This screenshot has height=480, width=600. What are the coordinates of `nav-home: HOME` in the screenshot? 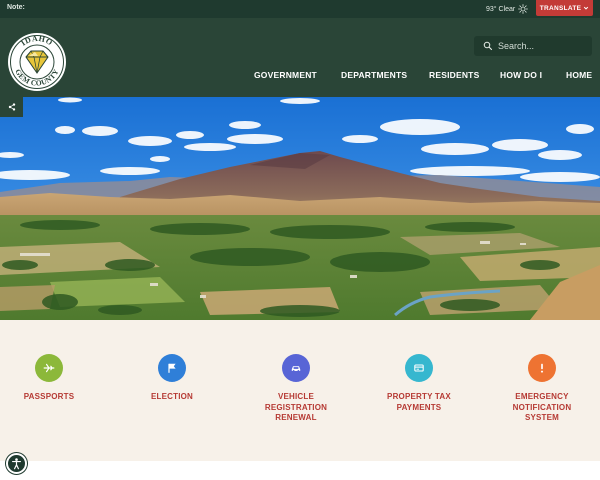 It's located at (579, 75).